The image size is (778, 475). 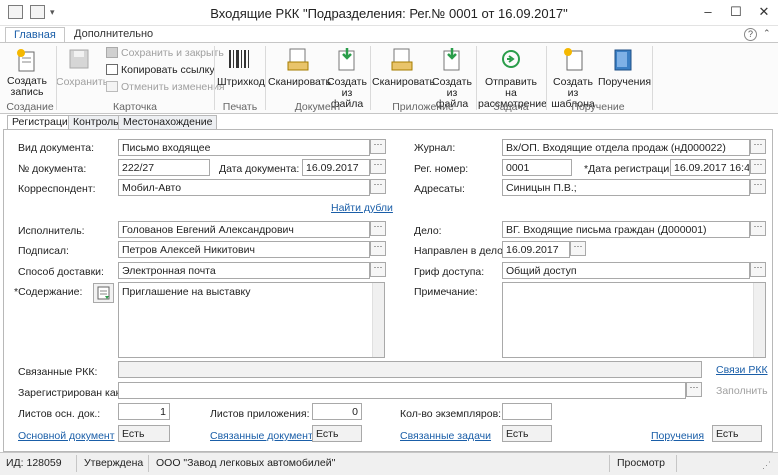 I want to click on copies-field, so click(x=527, y=411).